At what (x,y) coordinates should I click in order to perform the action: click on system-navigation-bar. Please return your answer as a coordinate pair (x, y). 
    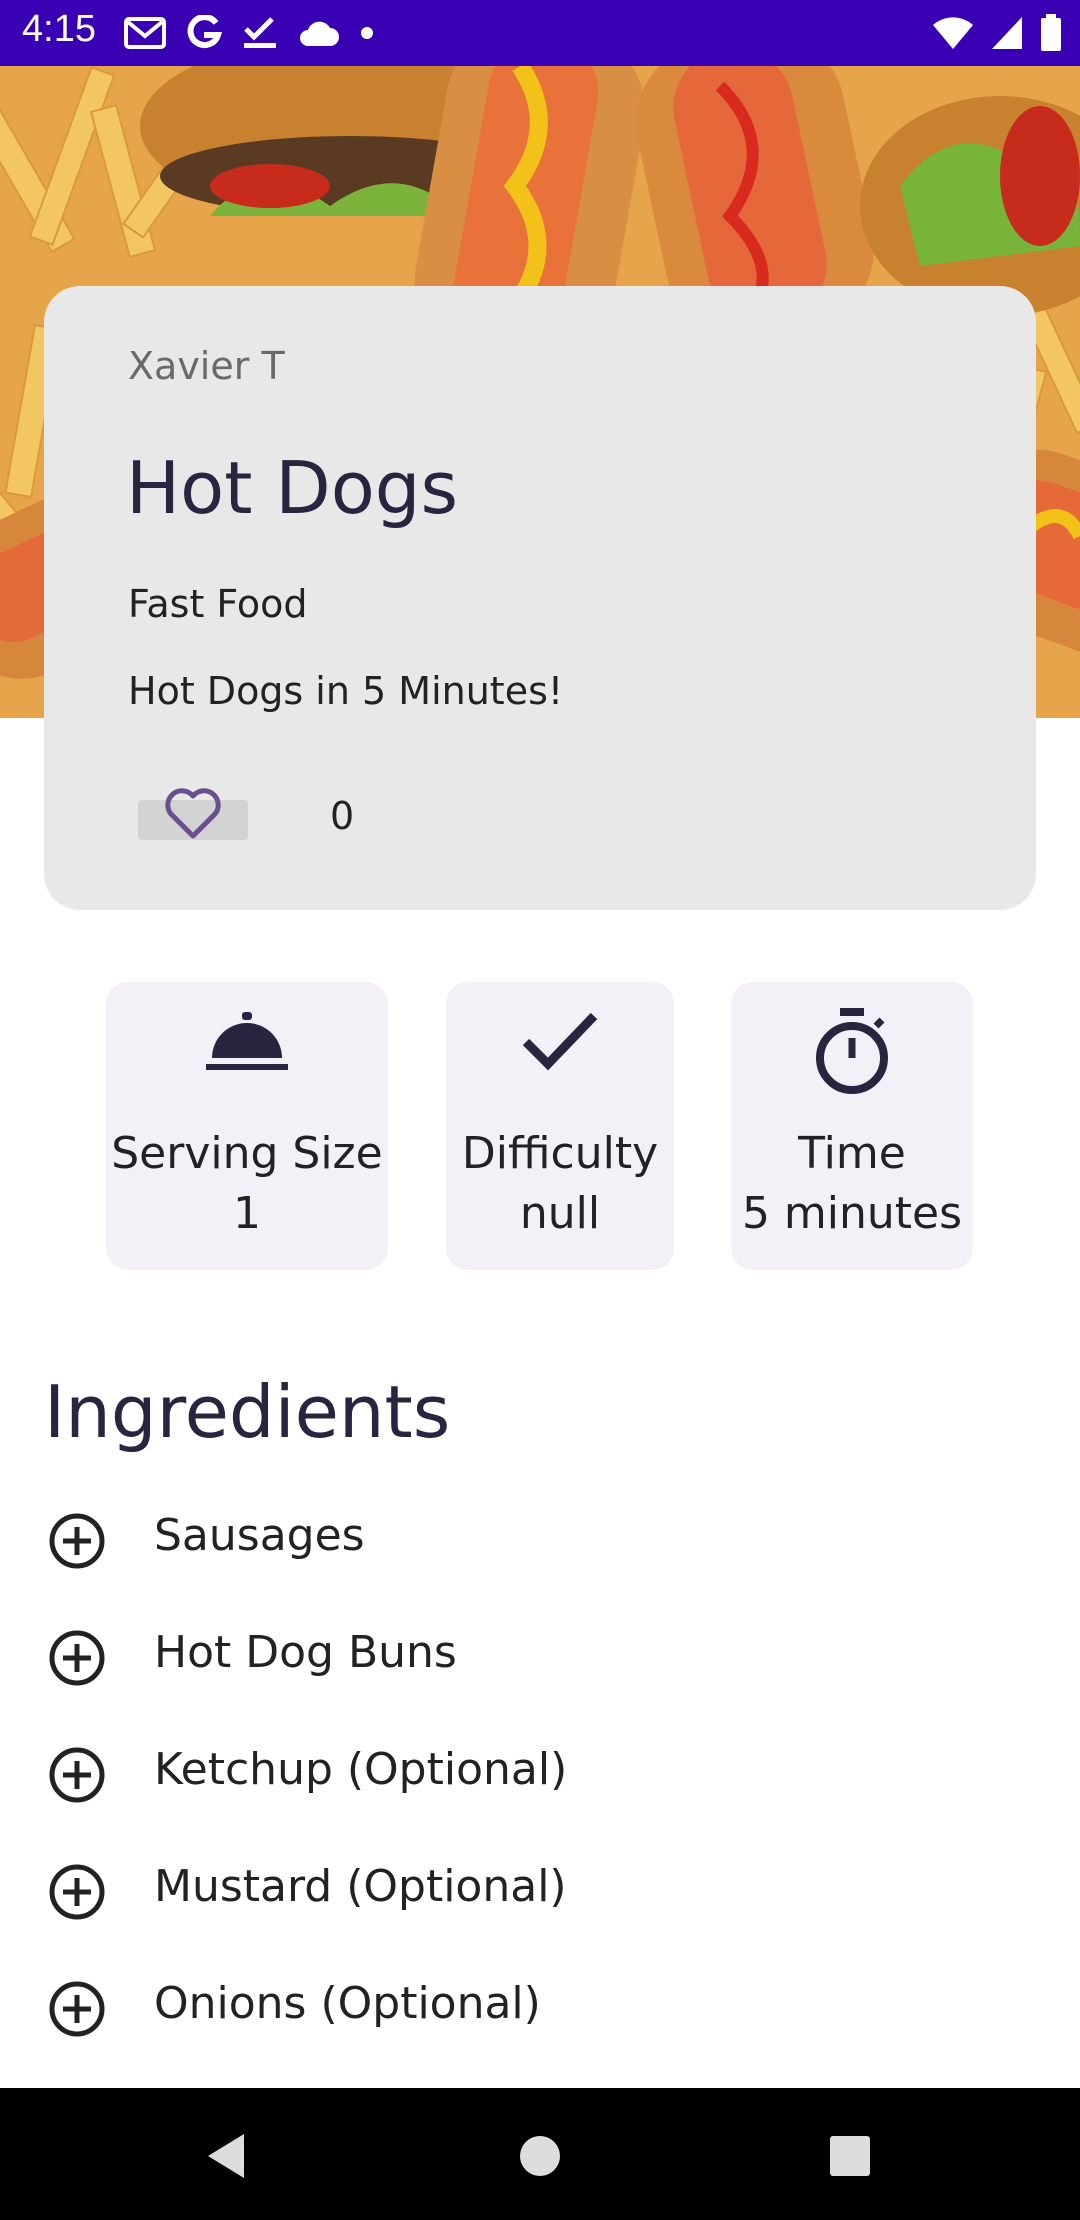
    Looking at the image, I should click on (540, 2154).